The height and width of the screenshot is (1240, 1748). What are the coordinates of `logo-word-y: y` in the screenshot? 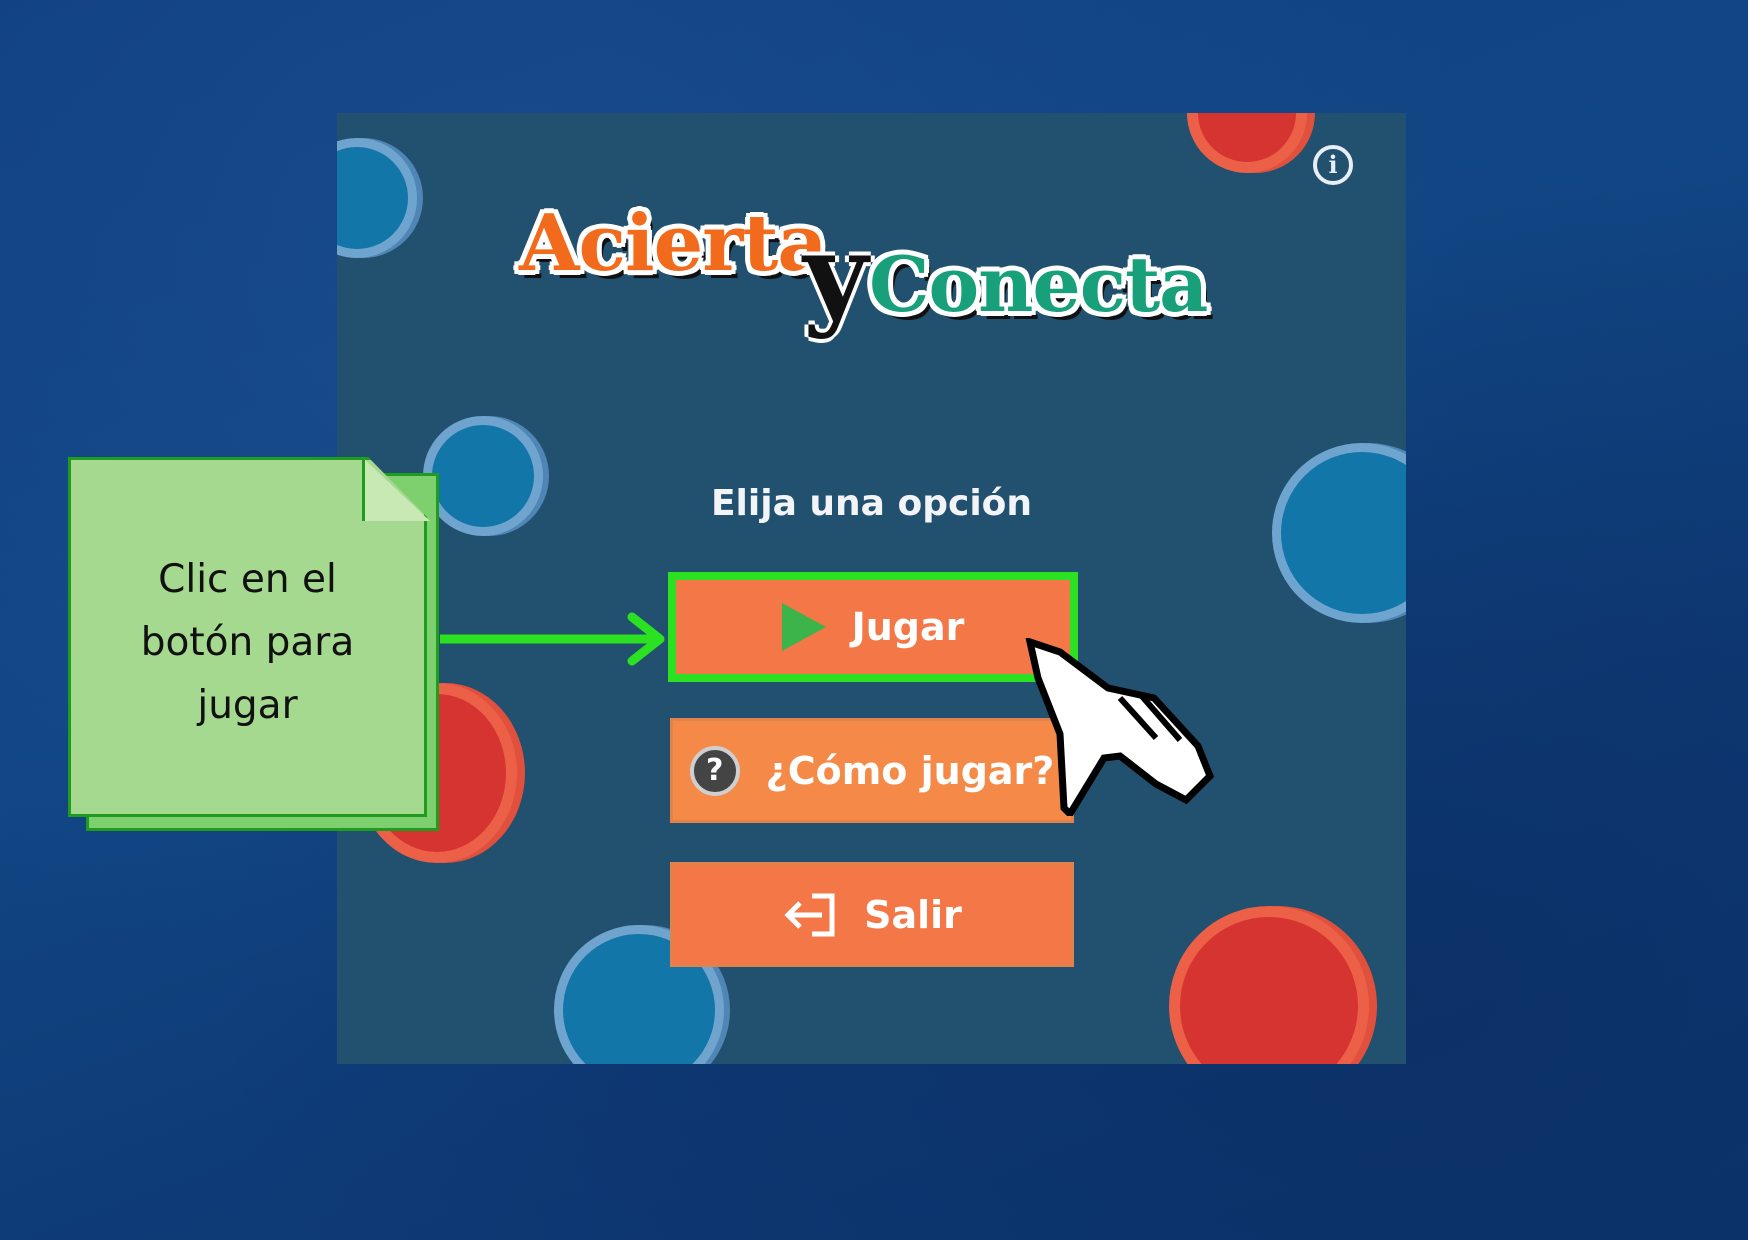 It's located at (835, 275).